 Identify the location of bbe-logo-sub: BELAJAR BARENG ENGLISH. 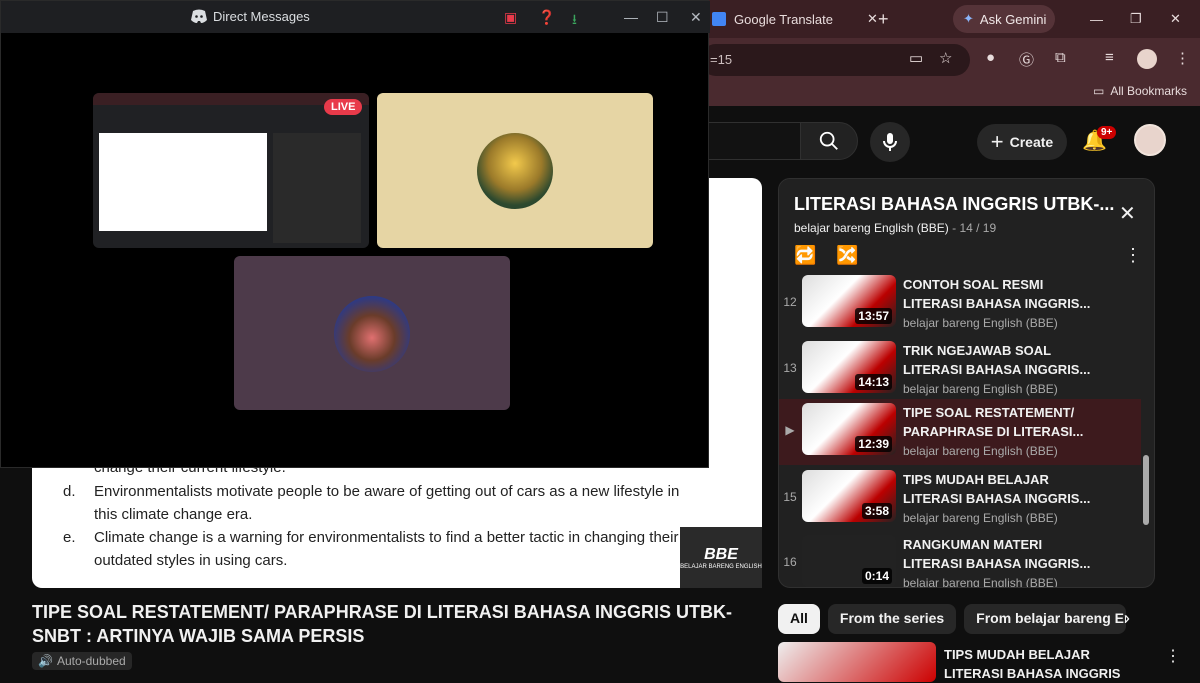
(721, 566).